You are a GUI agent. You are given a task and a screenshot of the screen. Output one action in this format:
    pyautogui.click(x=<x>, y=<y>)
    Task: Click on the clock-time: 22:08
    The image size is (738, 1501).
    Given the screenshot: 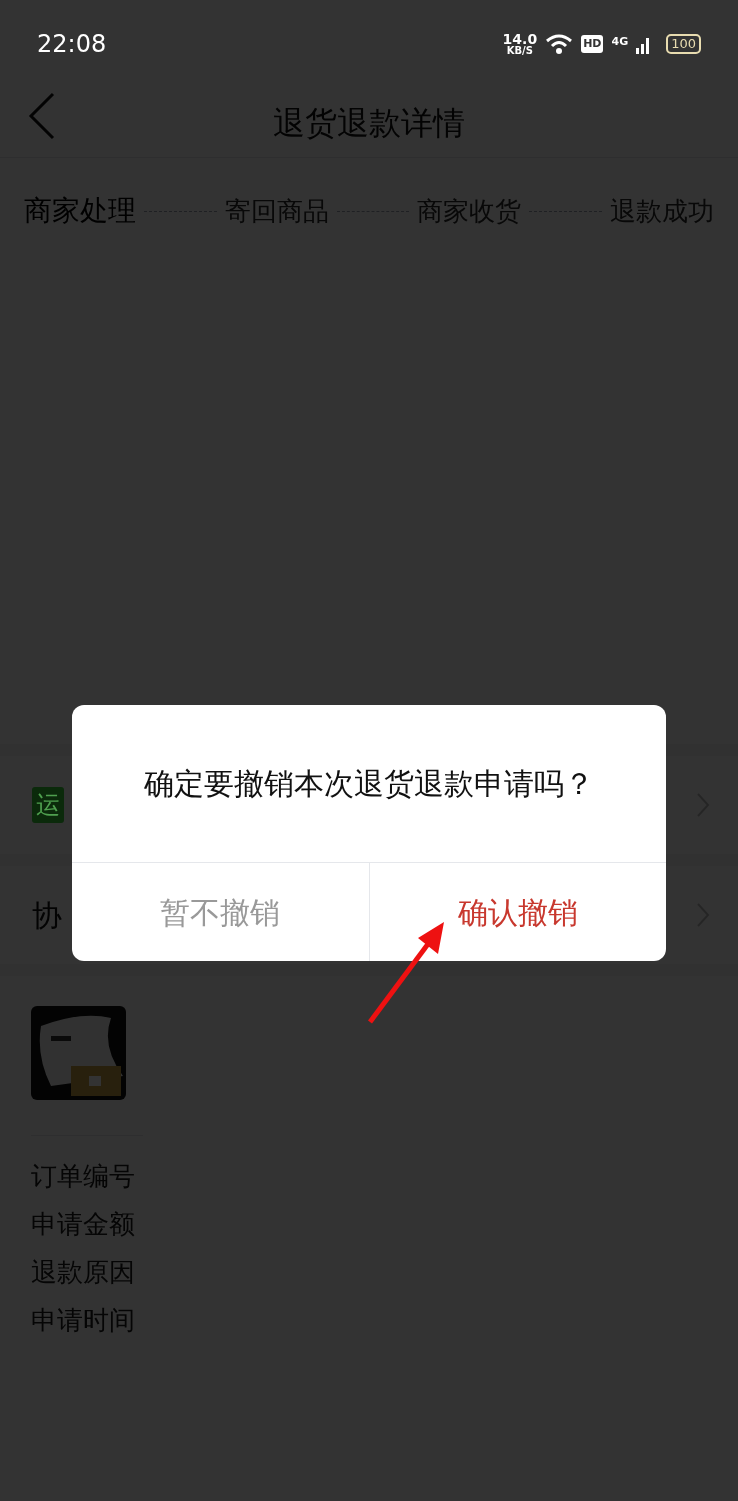 What is the action you would take?
    pyautogui.click(x=72, y=44)
    